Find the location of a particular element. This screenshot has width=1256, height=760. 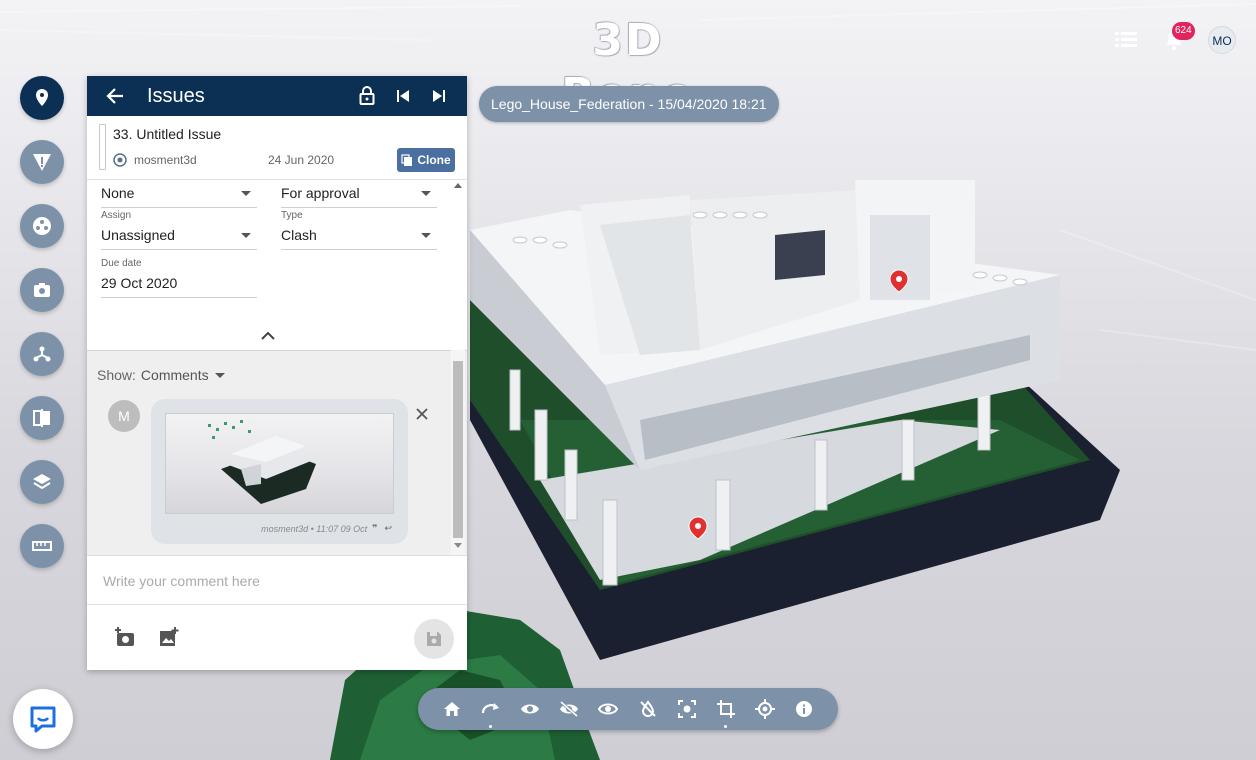

list-icon is located at coordinates (1126, 39).